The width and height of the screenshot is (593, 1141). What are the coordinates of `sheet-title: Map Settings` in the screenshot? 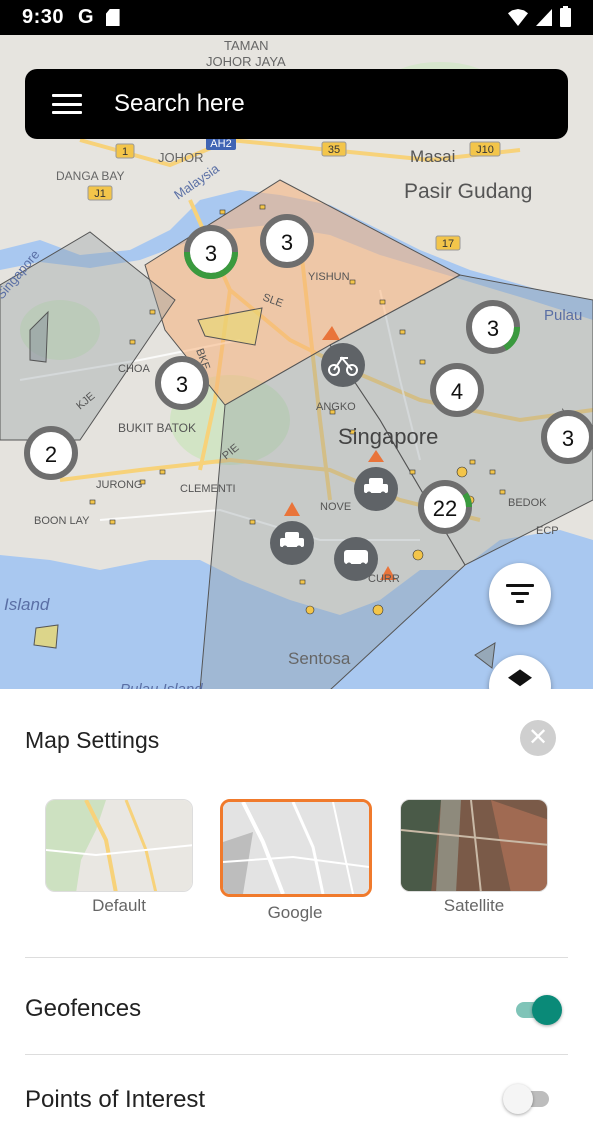 It's located at (92, 740).